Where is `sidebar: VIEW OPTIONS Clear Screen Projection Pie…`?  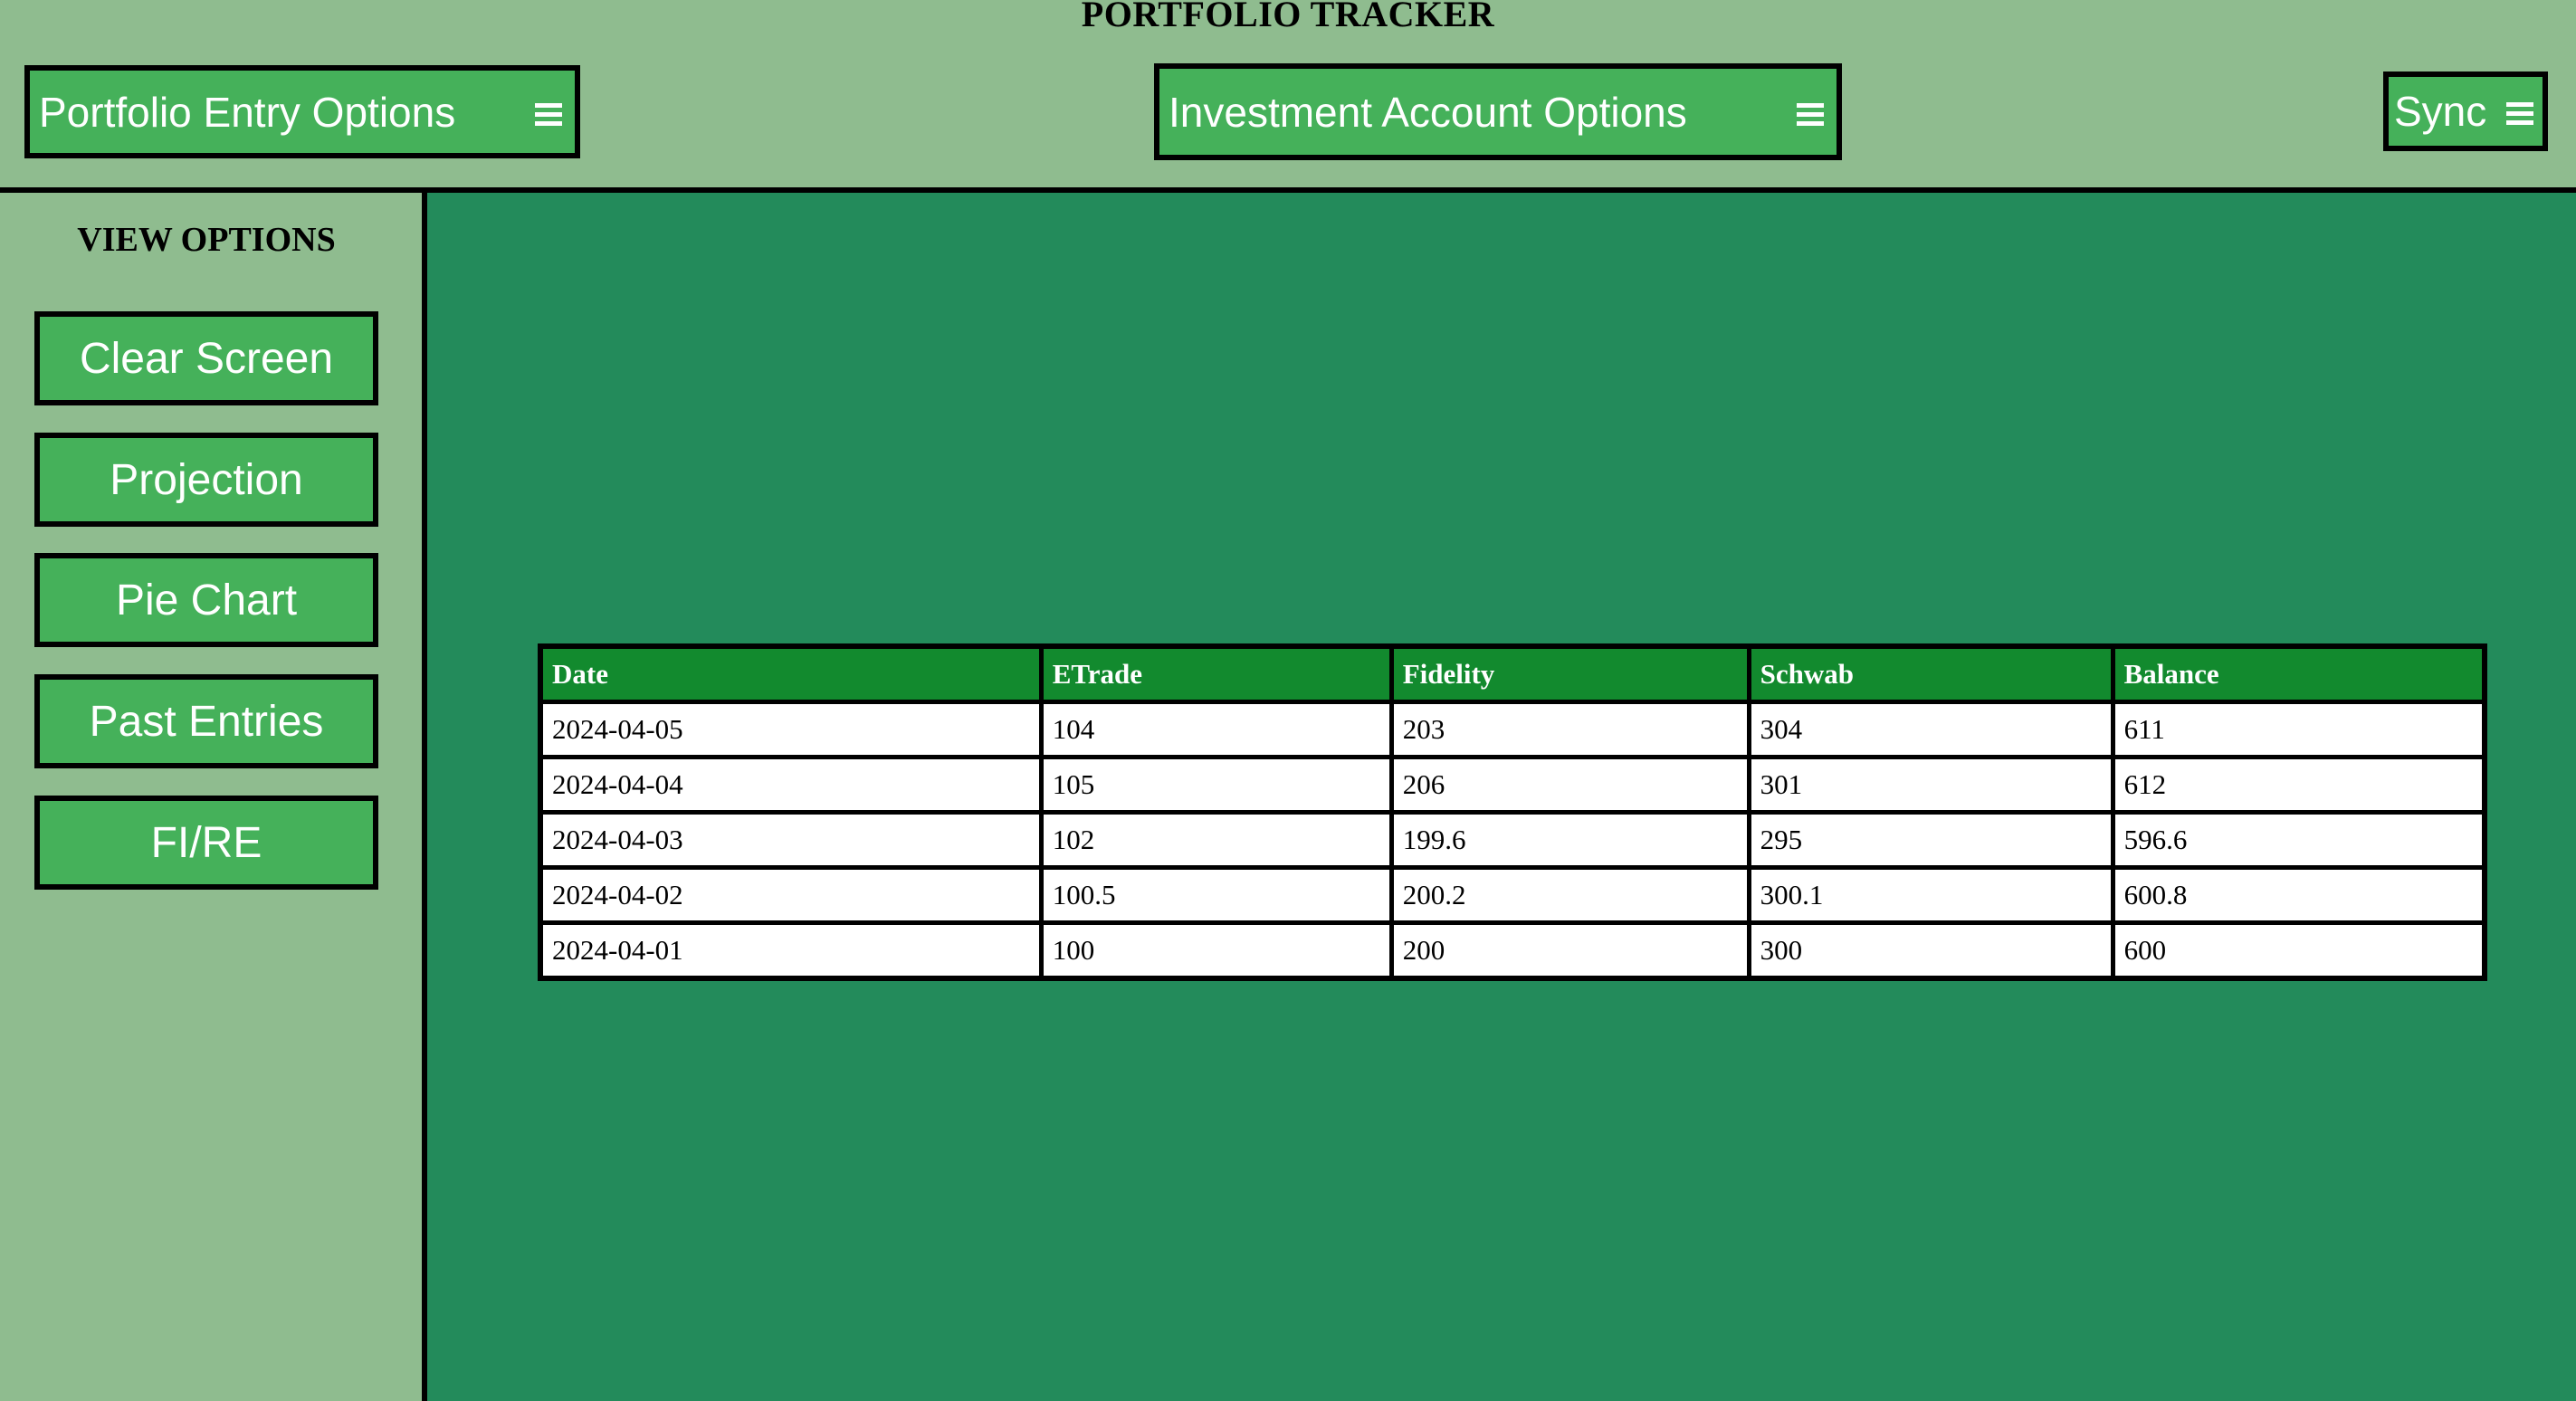 sidebar: VIEW OPTIONS Clear Screen Projection Pie… is located at coordinates (211, 797).